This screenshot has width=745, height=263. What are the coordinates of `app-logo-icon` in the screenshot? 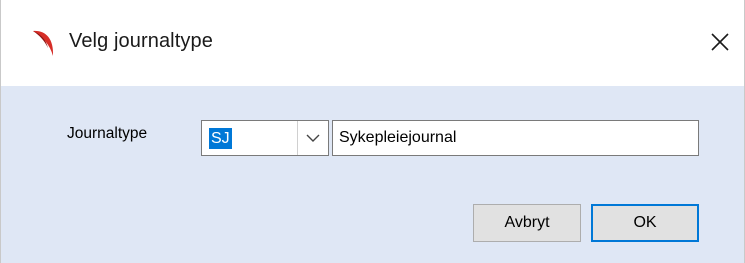 It's located at (43, 43).